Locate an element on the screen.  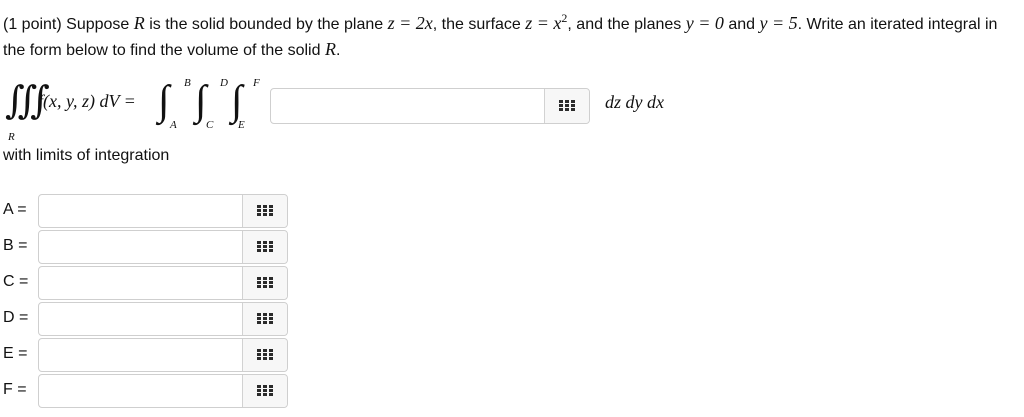
limit-row-d: D = is located at coordinates (150, 319).